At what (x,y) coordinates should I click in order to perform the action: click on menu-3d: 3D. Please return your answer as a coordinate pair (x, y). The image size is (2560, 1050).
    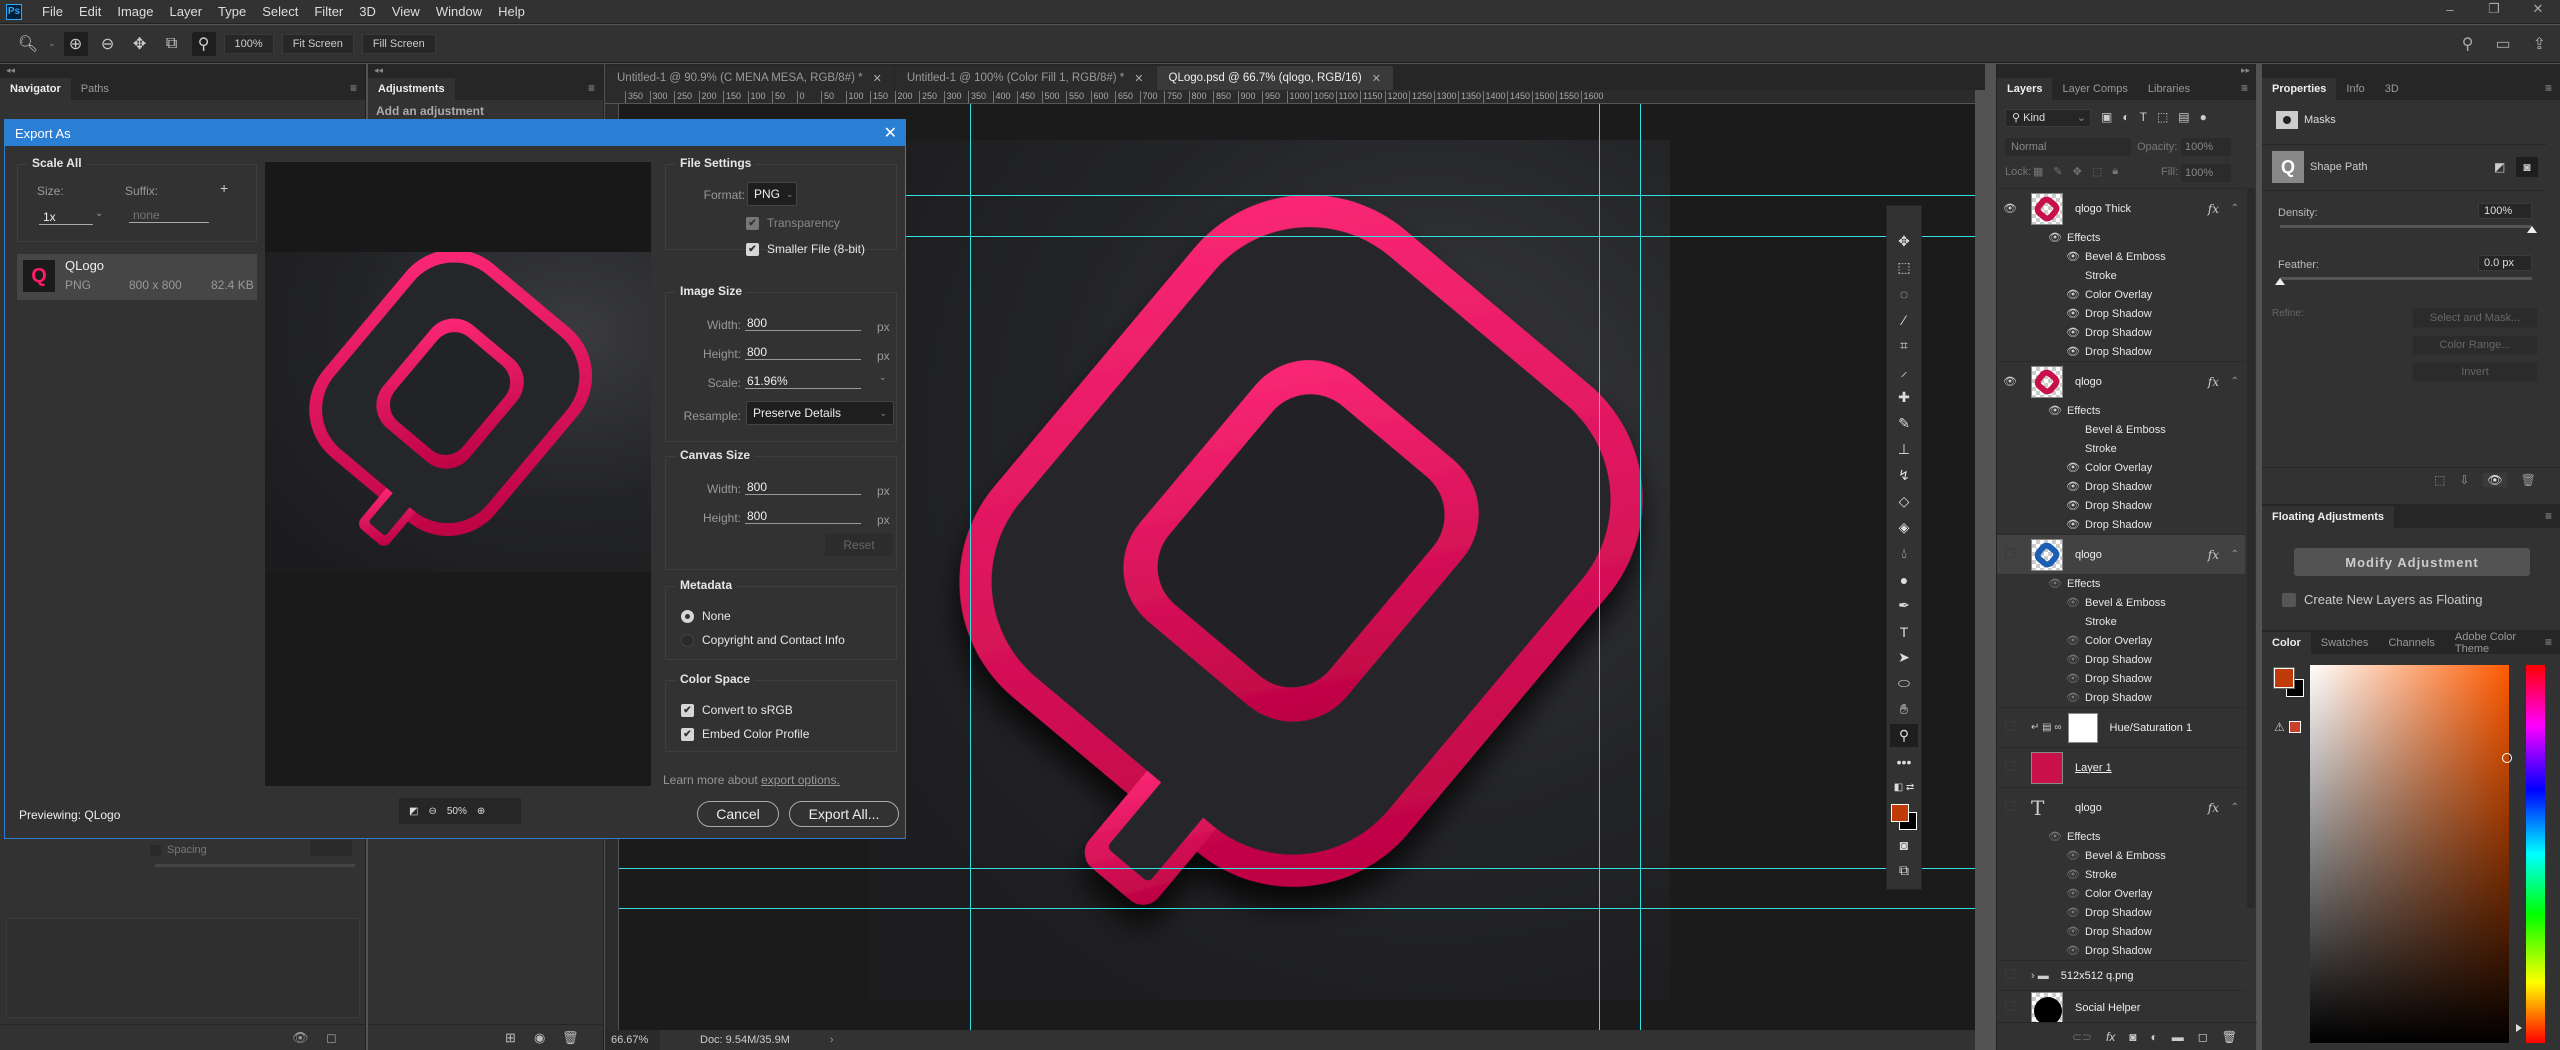
    Looking at the image, I should click on (367, 11).